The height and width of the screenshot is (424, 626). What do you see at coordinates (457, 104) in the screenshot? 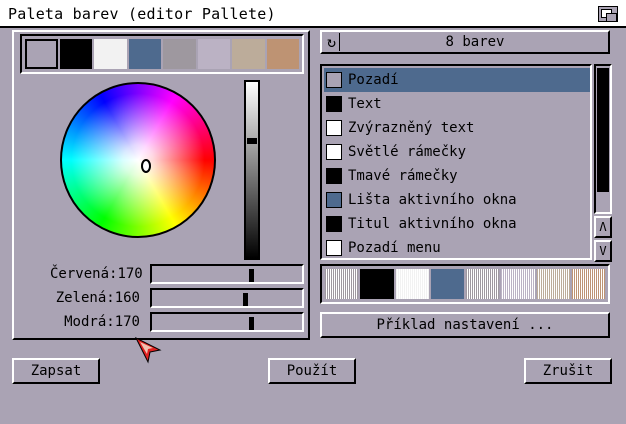
I see `list-item: Text` at bounding box center [457, 104].